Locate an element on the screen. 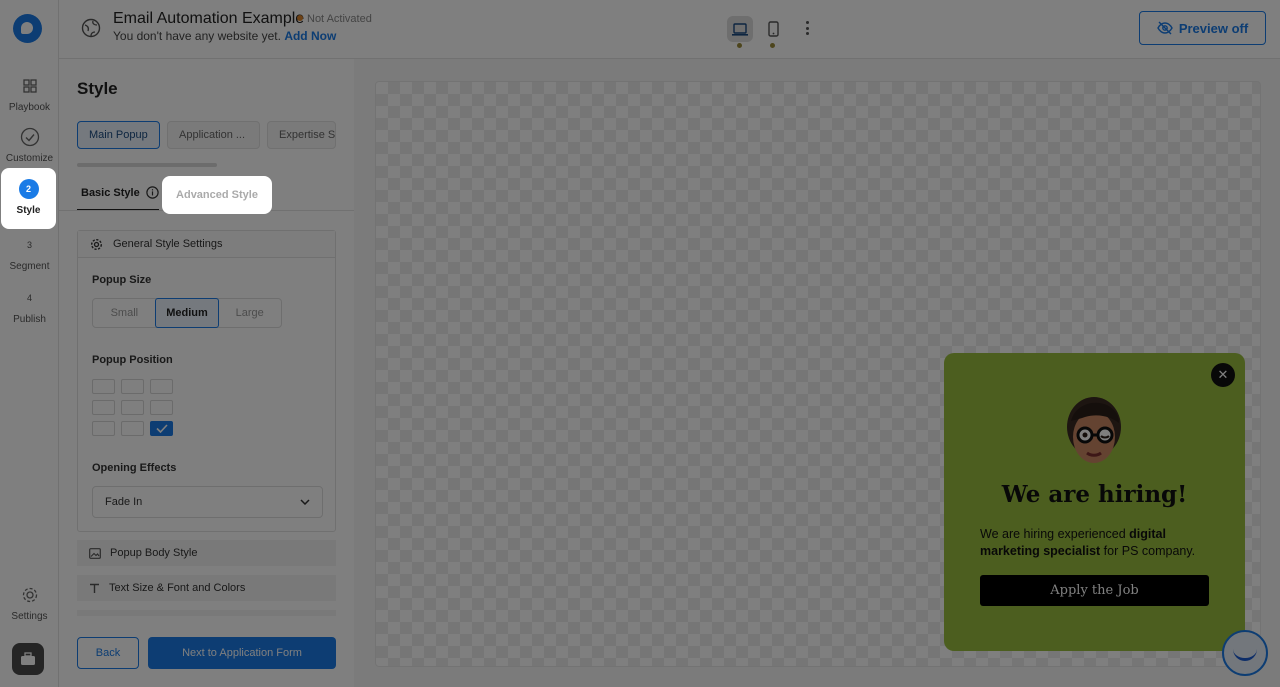 This screenshot has height=687, width=1280. tab-expertise: Expertise S is located at coordinates (301, 135).